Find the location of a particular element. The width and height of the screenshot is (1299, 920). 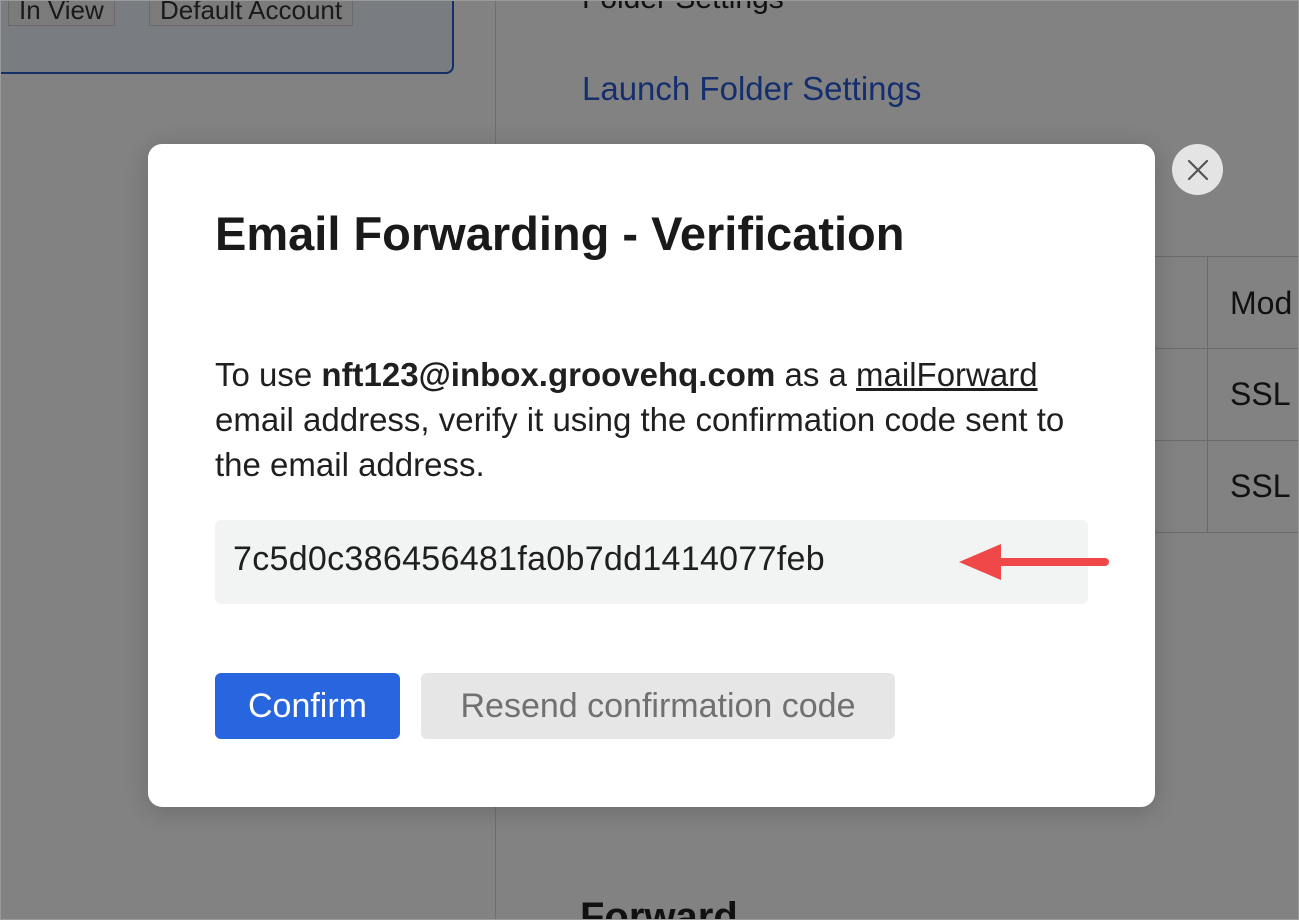

resend-confirmation-code-button: Resend confirmation code is located at coordinates (658, 706).